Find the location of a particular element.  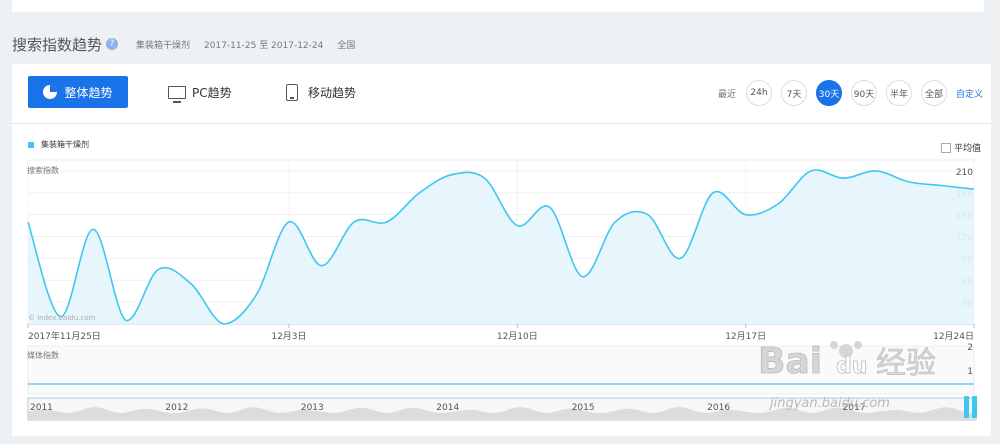

overview-year-label: 2016 is located at coordinates (718, 408).